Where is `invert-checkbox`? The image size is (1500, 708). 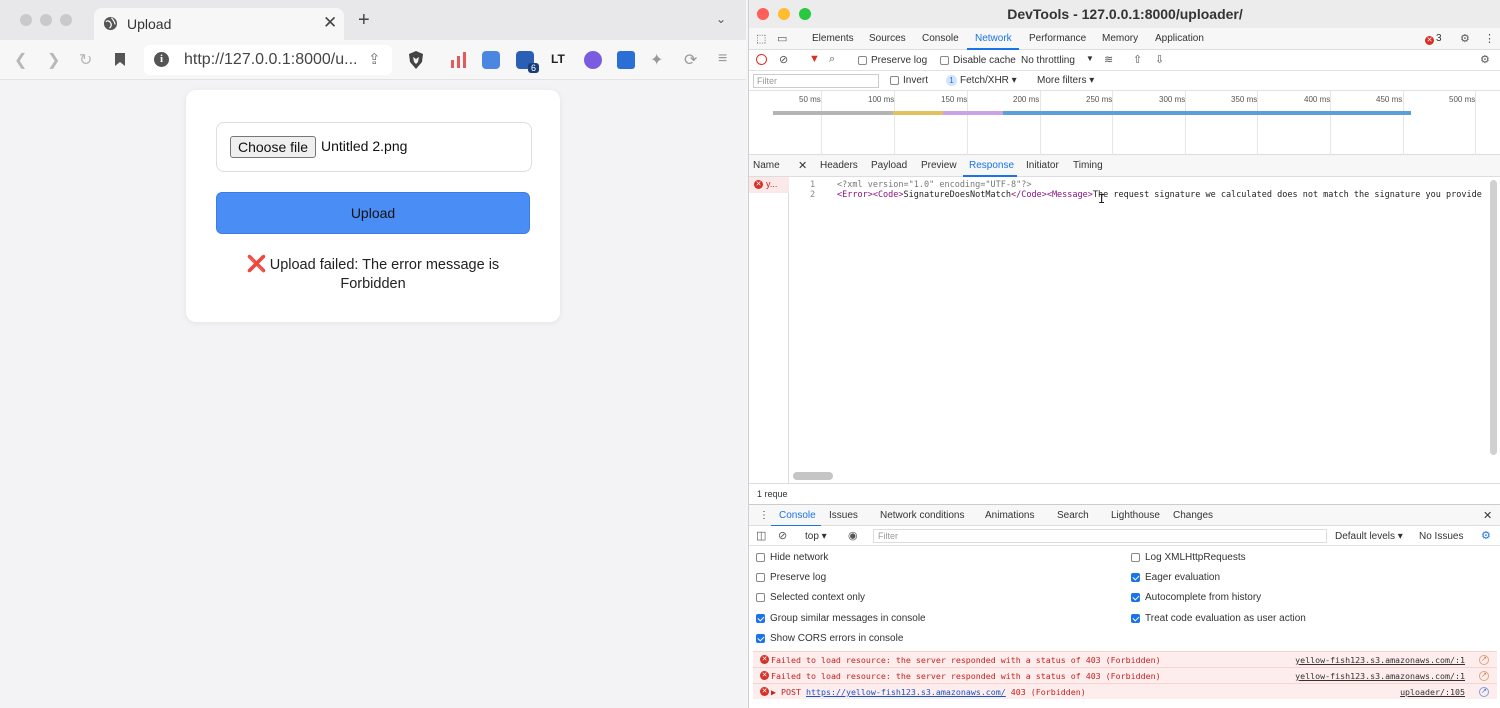 invert-checkbox is located at coordinates (894, 80).